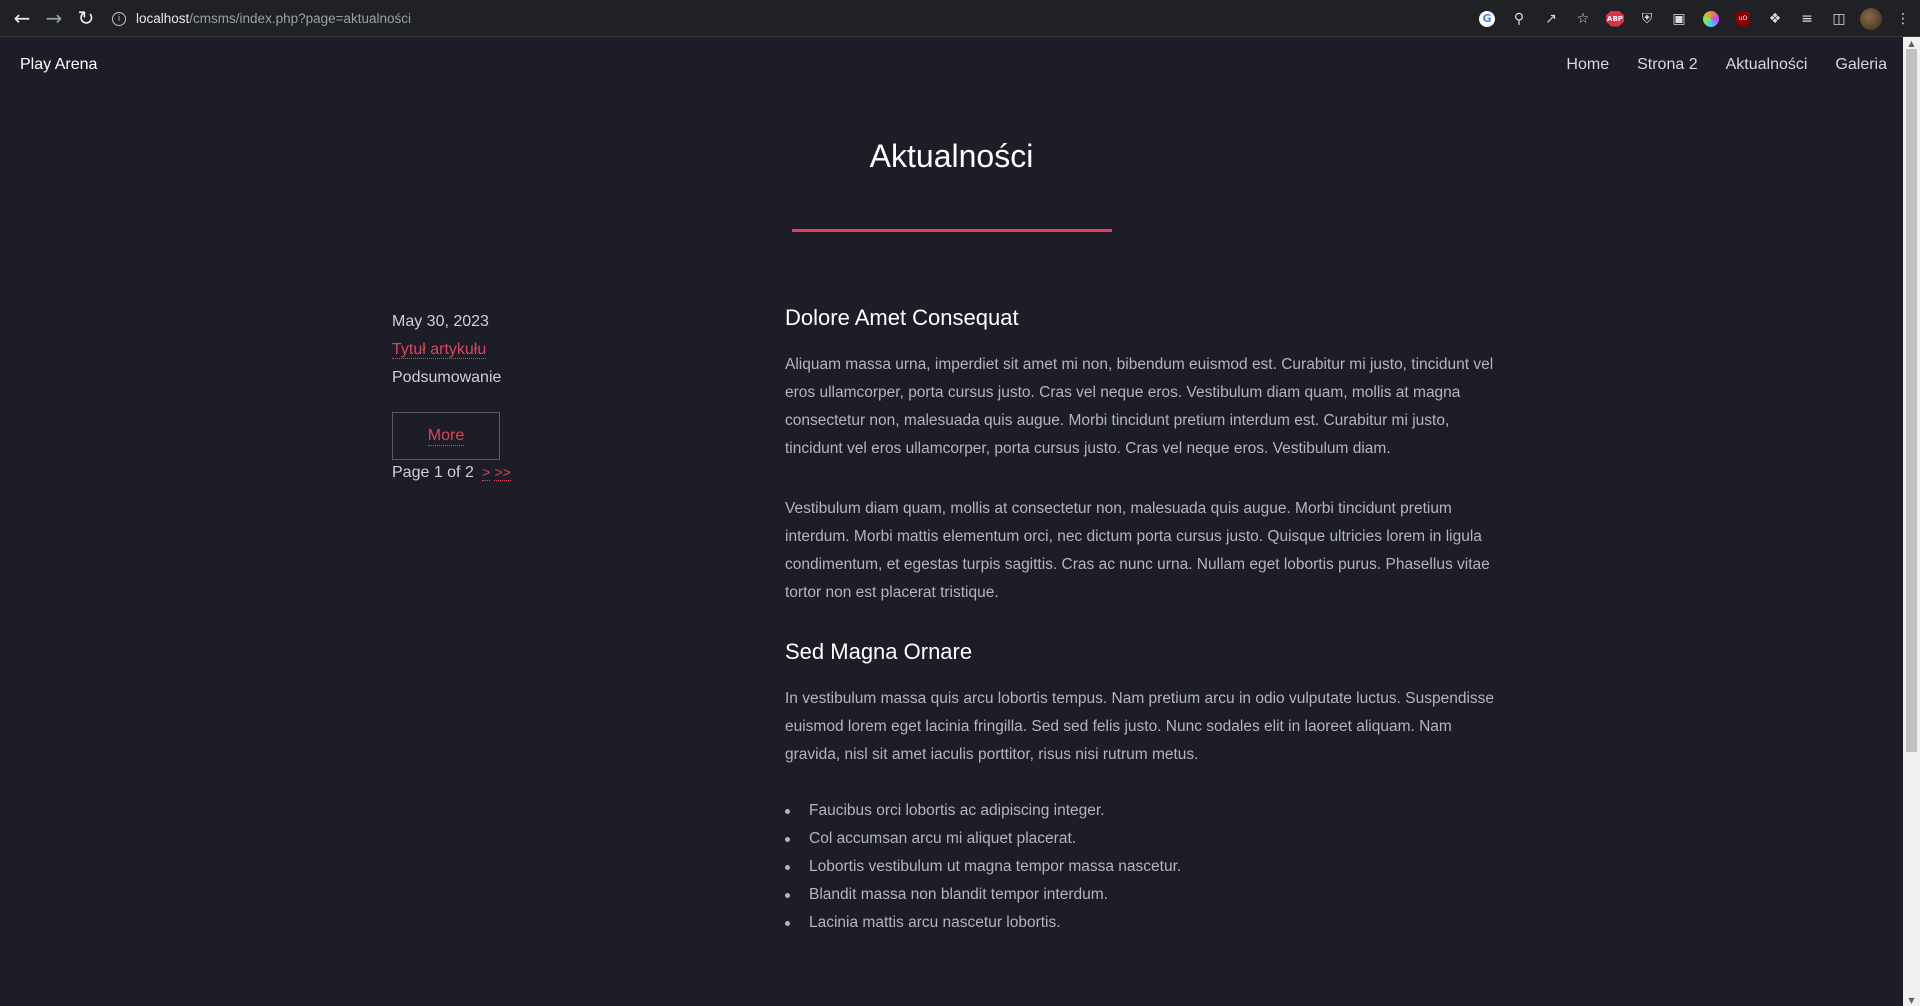 The height and width of the screenshot is (1006, 1920). What do you see at coordinates (1587, 65) in the screenshot?
I see `nav-home: Home` at bounding box center [1587, 65].